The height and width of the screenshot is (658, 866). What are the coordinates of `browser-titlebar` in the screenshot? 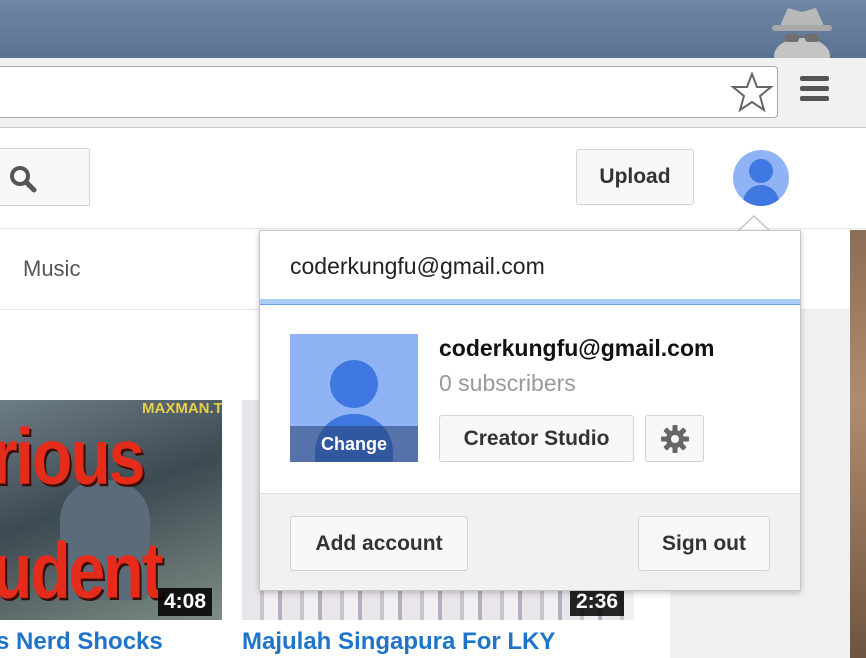 It's located at (433, 29).